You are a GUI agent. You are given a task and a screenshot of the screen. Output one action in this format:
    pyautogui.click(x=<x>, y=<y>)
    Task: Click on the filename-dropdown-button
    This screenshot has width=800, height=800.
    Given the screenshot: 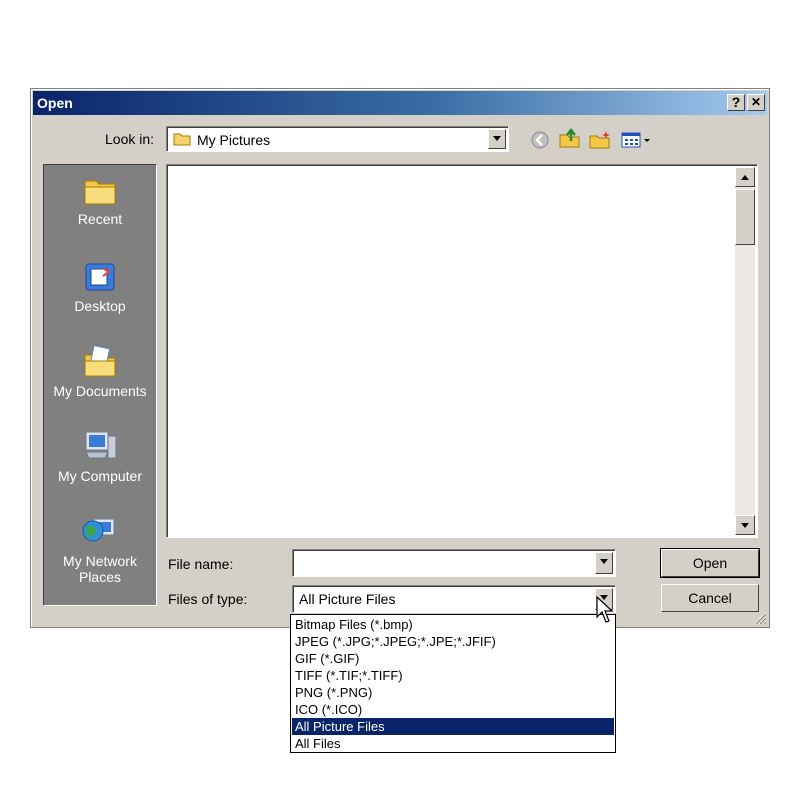 What is the action you would take?
    pyautogui.click(x=604, y=563)
    